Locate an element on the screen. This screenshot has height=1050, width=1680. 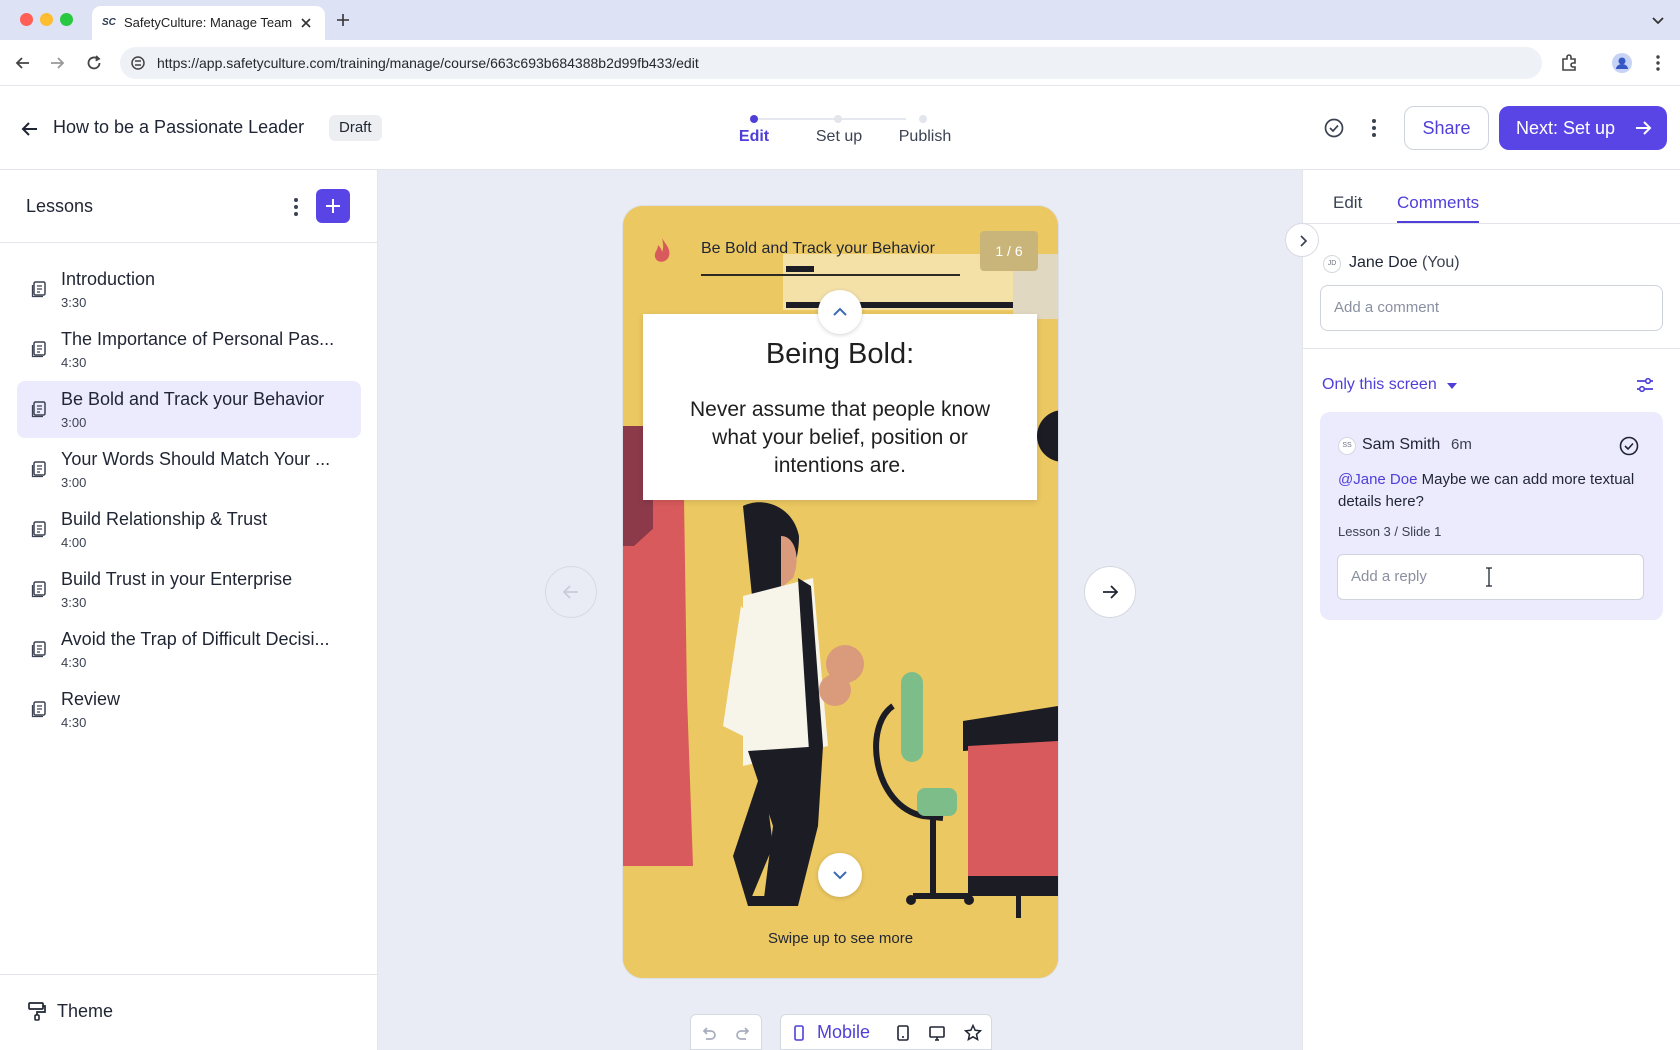
reply-placeholder: Add a reply is located at coordinates (1389, 576).